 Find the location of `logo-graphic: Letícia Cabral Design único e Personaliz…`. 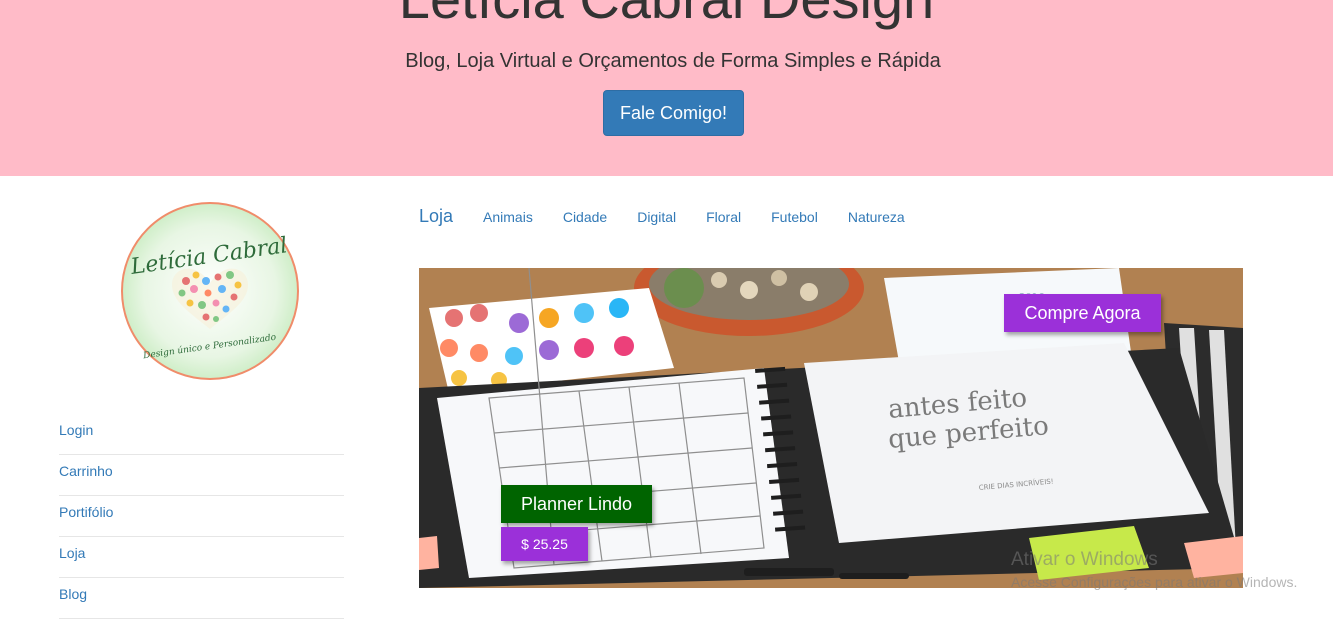

logo-graphic: Letícia Cabral Design único e Personaliz… is located at coordinates (210, 291).